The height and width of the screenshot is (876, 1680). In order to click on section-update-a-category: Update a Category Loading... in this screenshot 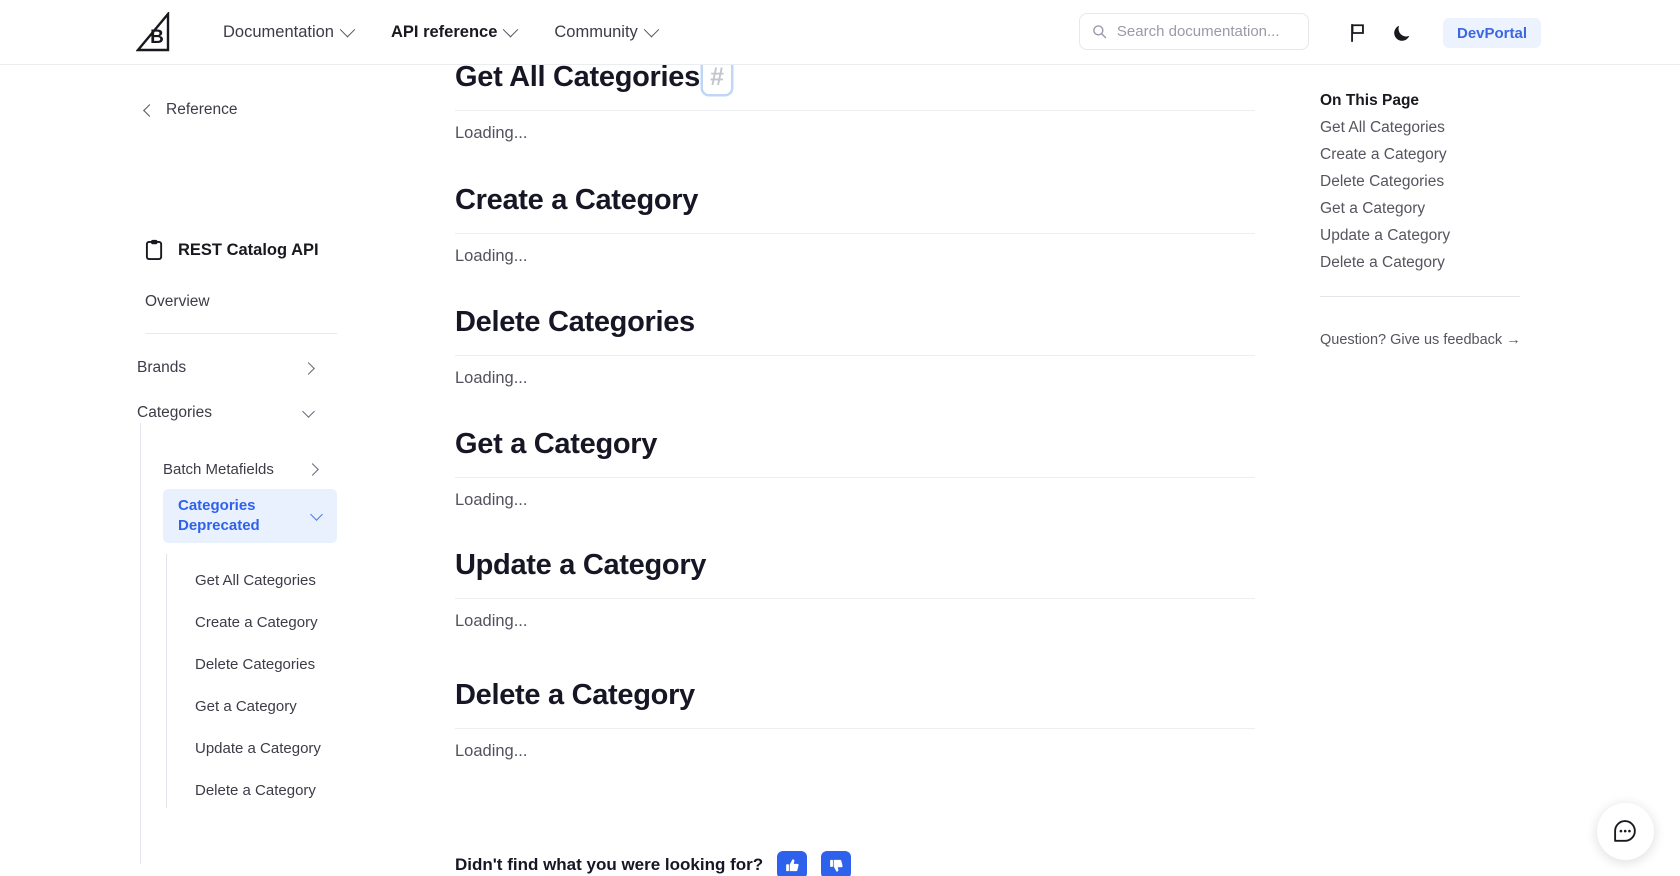, I will do `click(855, 589)`.